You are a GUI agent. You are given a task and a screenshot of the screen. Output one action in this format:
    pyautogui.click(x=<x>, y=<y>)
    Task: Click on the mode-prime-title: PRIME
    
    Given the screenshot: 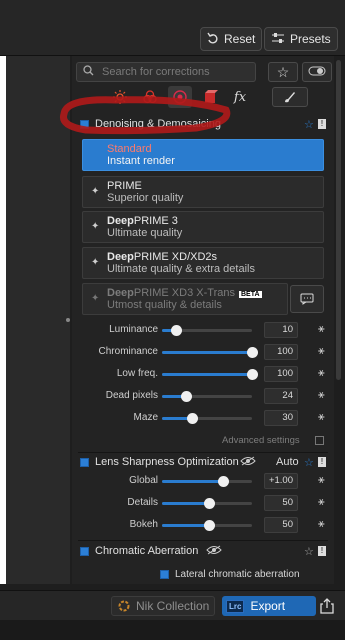 What is the action you would take?
    pyautogui.click(x=124, y=186)
    